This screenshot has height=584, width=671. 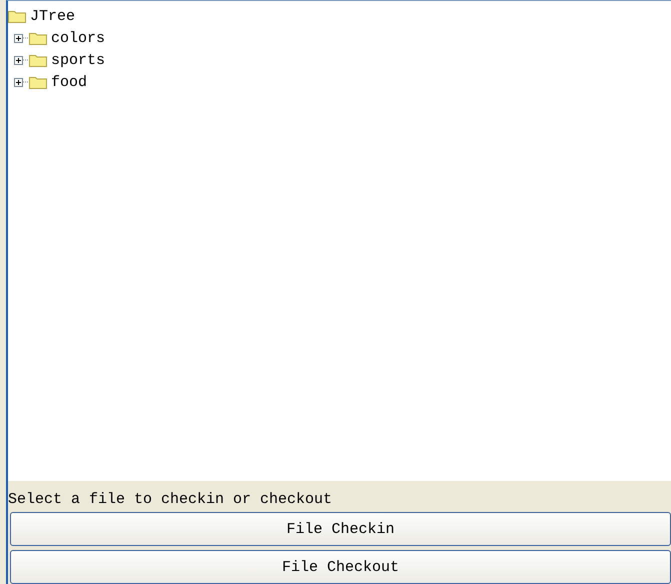 I want to click on status-label: Select a file to checkin or checkout, so click(x=171, y=499).